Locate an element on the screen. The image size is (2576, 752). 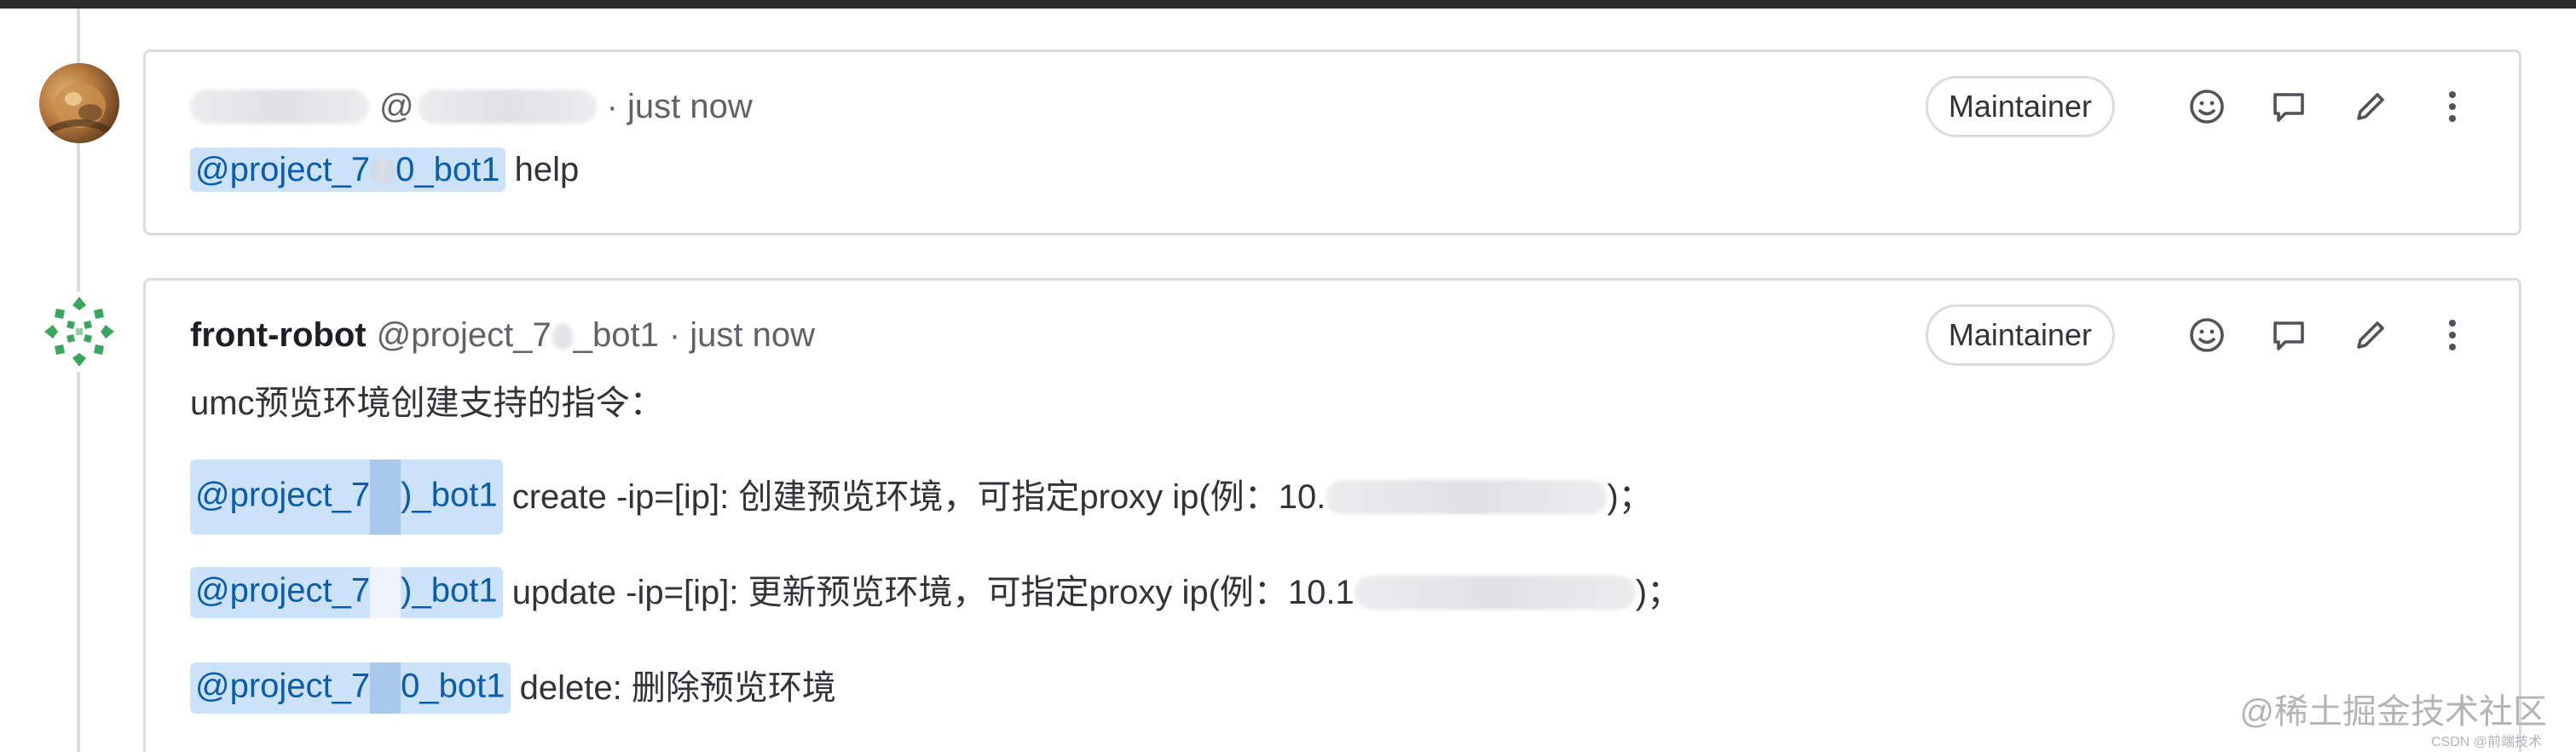
username-text-tail: _bot1 is located at coordinates (616, 334).